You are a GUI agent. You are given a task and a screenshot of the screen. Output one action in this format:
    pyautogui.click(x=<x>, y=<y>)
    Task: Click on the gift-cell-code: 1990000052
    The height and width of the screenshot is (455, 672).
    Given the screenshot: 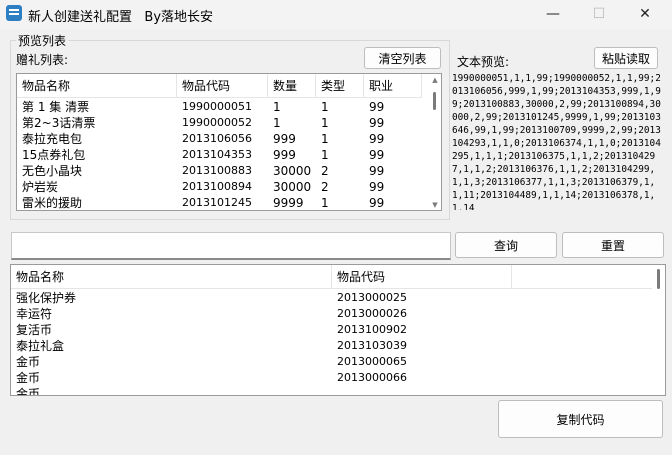 What is the action you would take?
    pyautogui.click(x=217, y=122)
    